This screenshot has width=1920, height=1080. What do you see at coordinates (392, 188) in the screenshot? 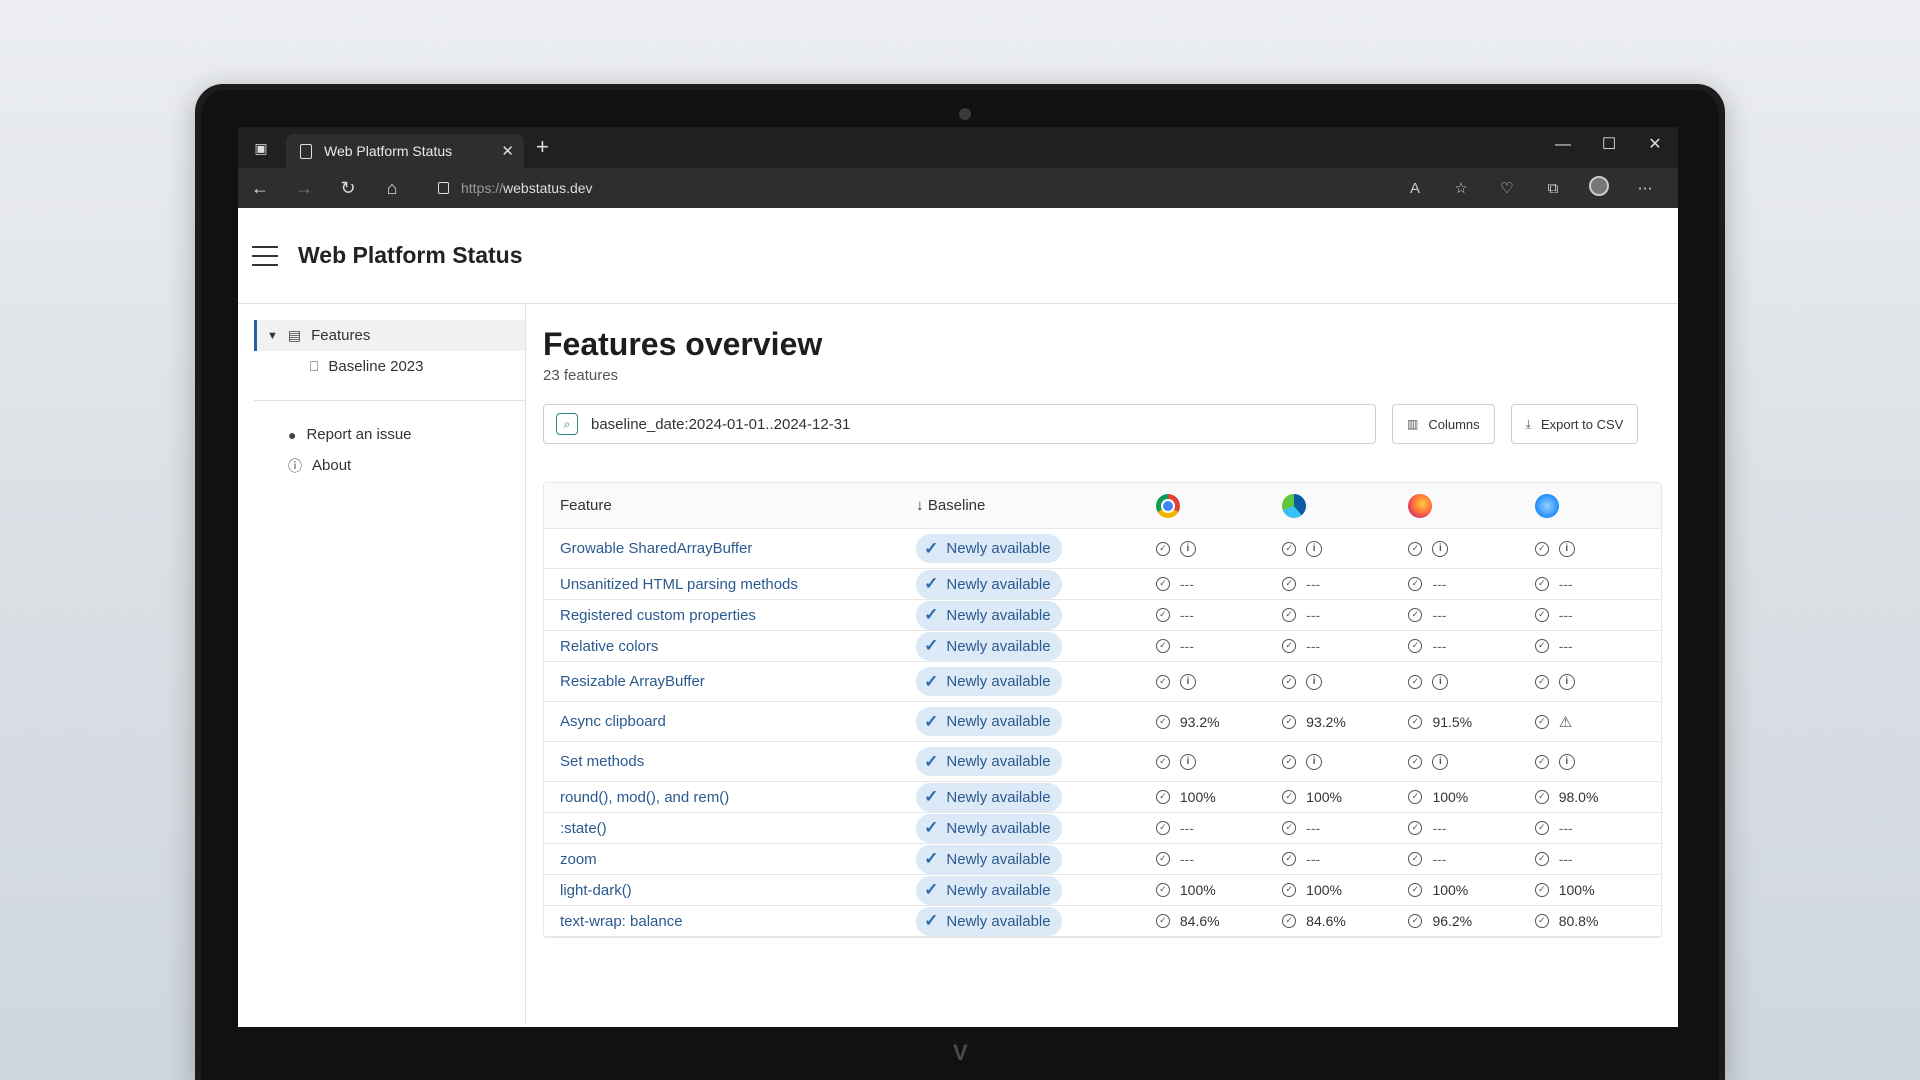
I see `home-icon: ⌂` at bounding box center [392, 188].